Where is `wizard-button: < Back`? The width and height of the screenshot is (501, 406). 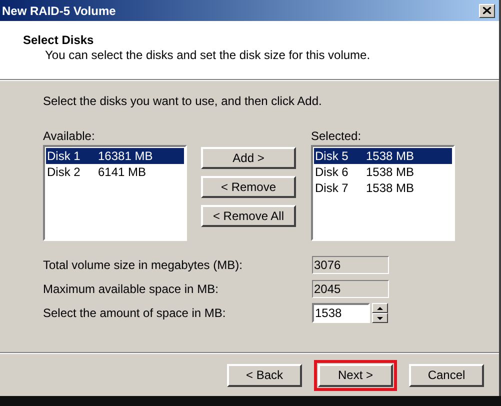 wizard-button: < Back is located at coordinates (264, 375).